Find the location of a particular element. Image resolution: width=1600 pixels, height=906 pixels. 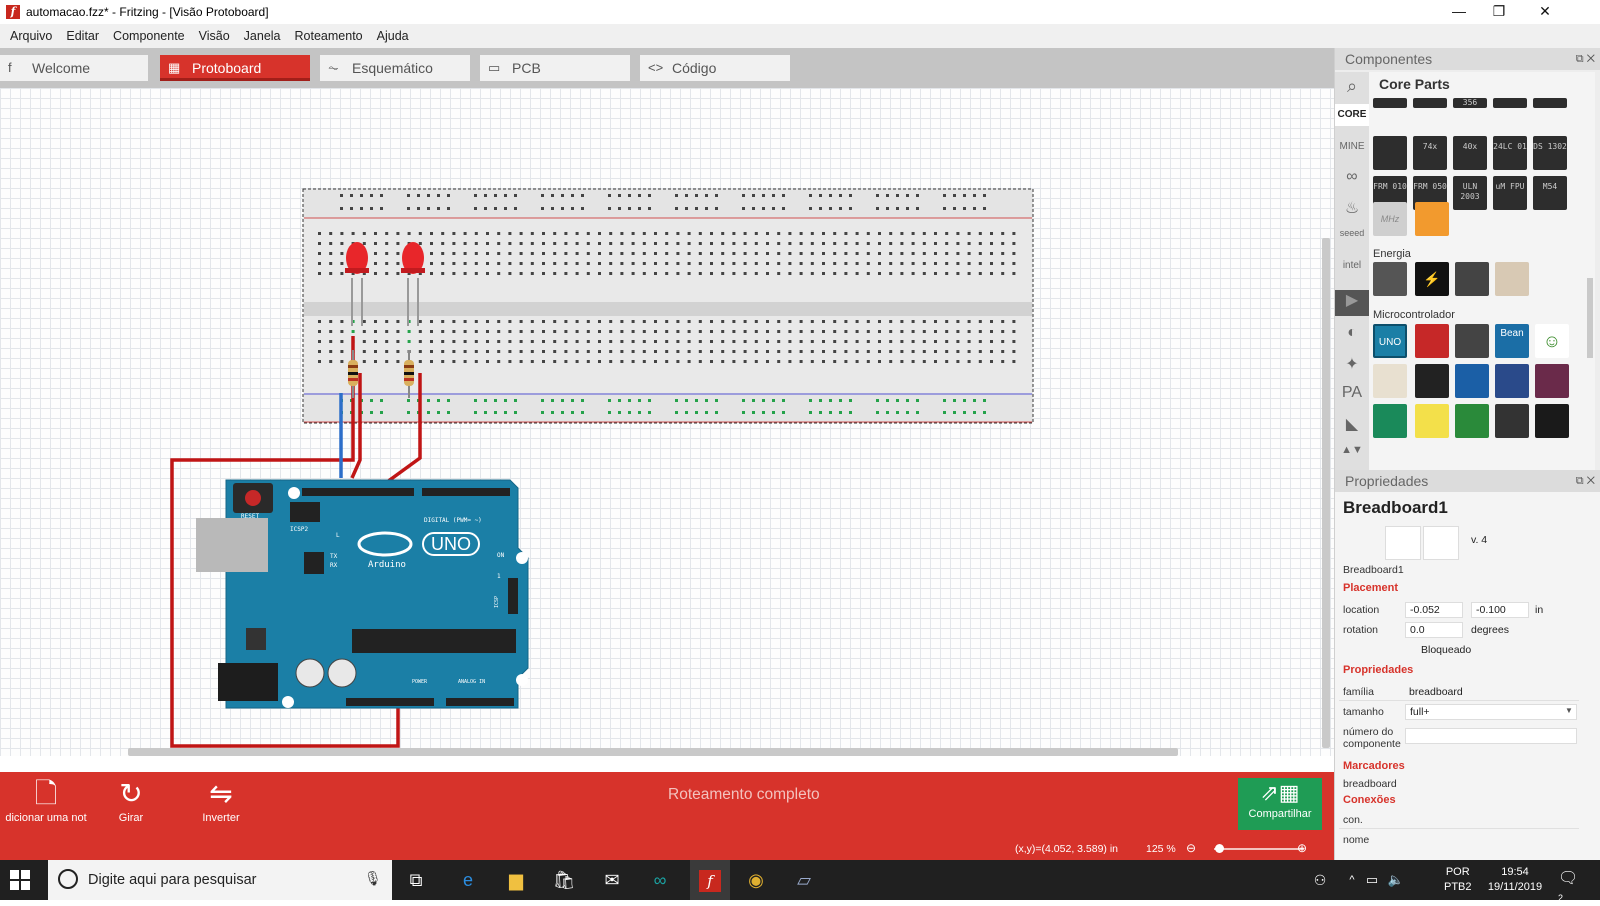

part-resonator is located at coordinates (1432, 219).